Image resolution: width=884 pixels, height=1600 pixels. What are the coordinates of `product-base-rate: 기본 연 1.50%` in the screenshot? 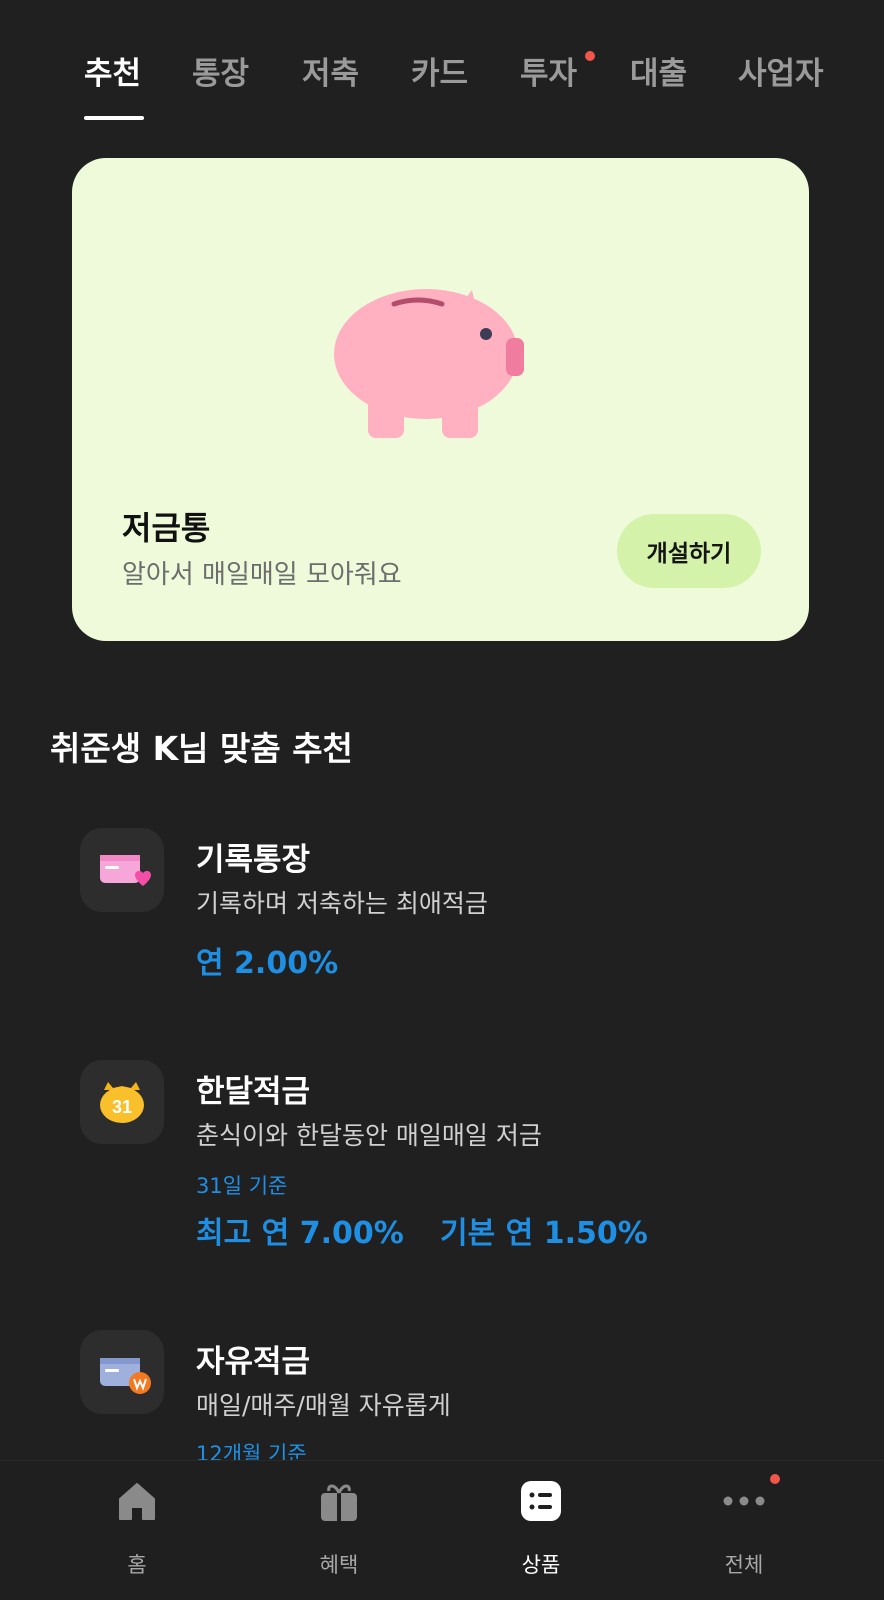 It's located at (544, 1233).